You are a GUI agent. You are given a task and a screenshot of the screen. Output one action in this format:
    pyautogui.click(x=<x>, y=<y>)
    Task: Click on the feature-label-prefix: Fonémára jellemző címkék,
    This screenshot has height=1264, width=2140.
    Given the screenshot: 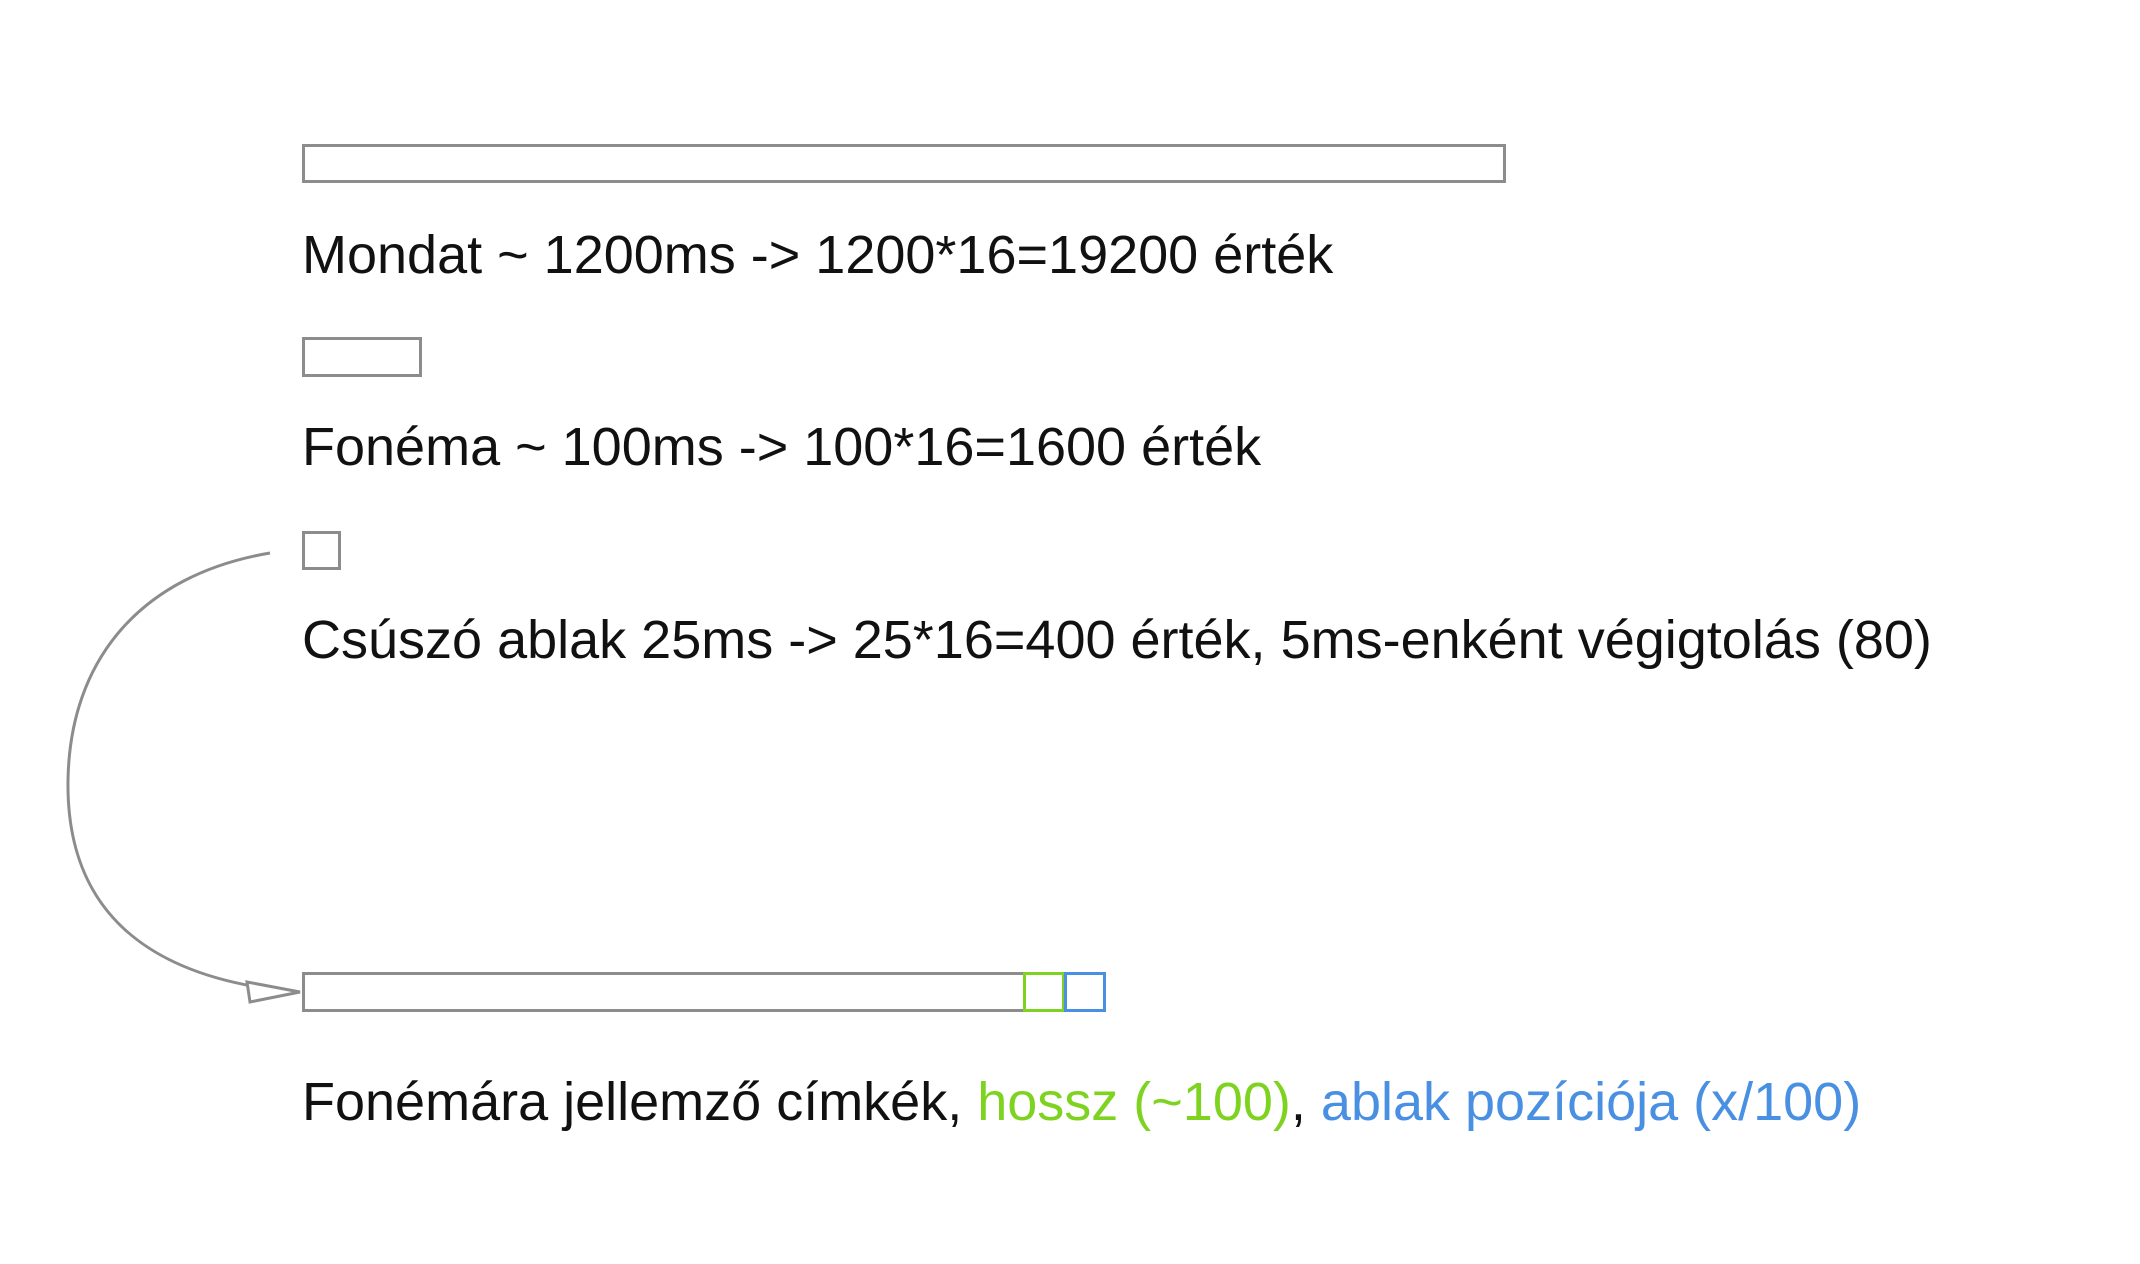 What is the action you would take?
    pyautogui.click(x=640, y=1102)
    